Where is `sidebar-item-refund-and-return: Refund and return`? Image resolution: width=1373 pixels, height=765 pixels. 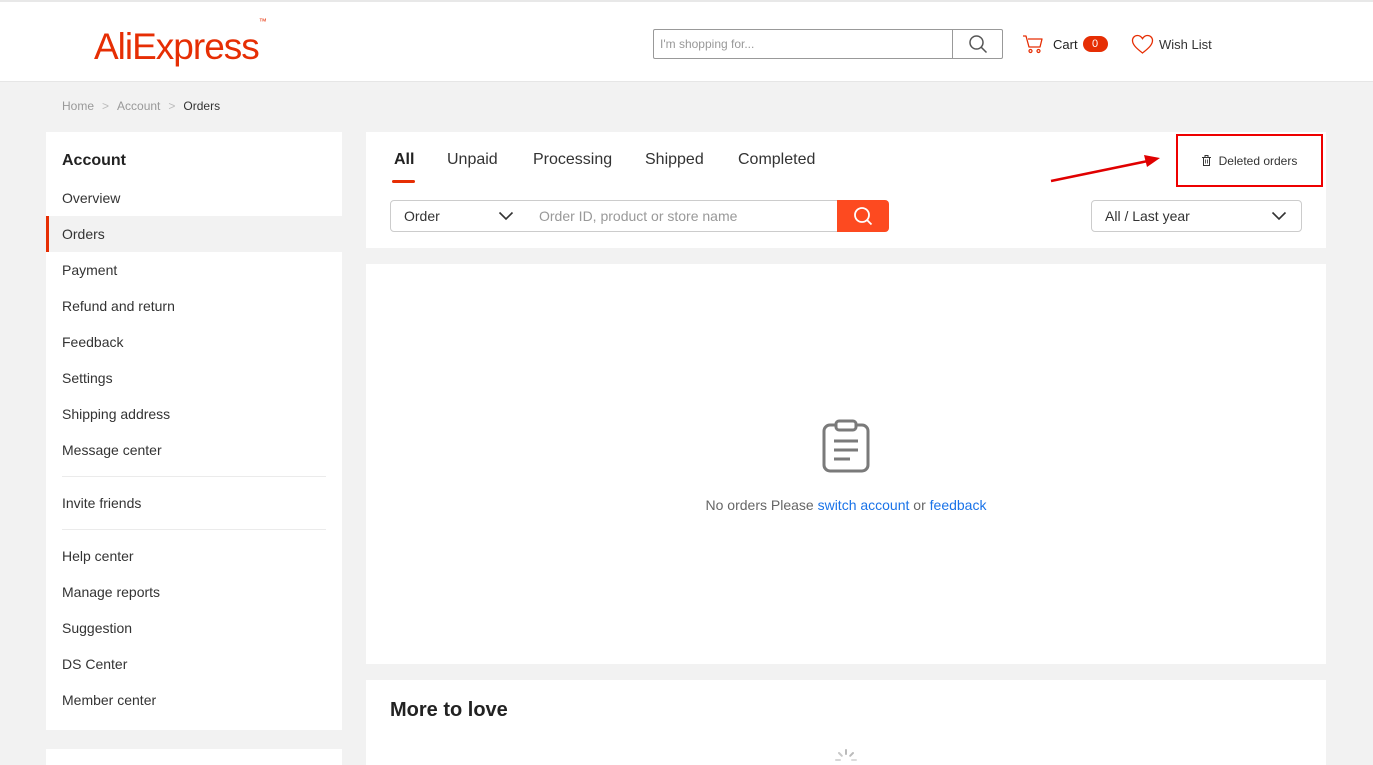
sidebar-item-refund-and-return: Refund and return is located at coordinates (194, 306).